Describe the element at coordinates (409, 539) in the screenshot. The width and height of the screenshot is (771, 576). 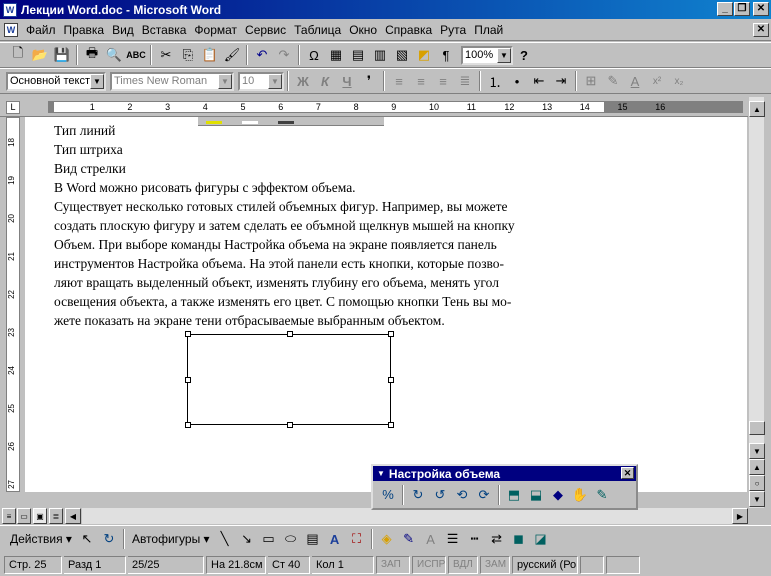
I see `line-color-icon: ✎` at that location.